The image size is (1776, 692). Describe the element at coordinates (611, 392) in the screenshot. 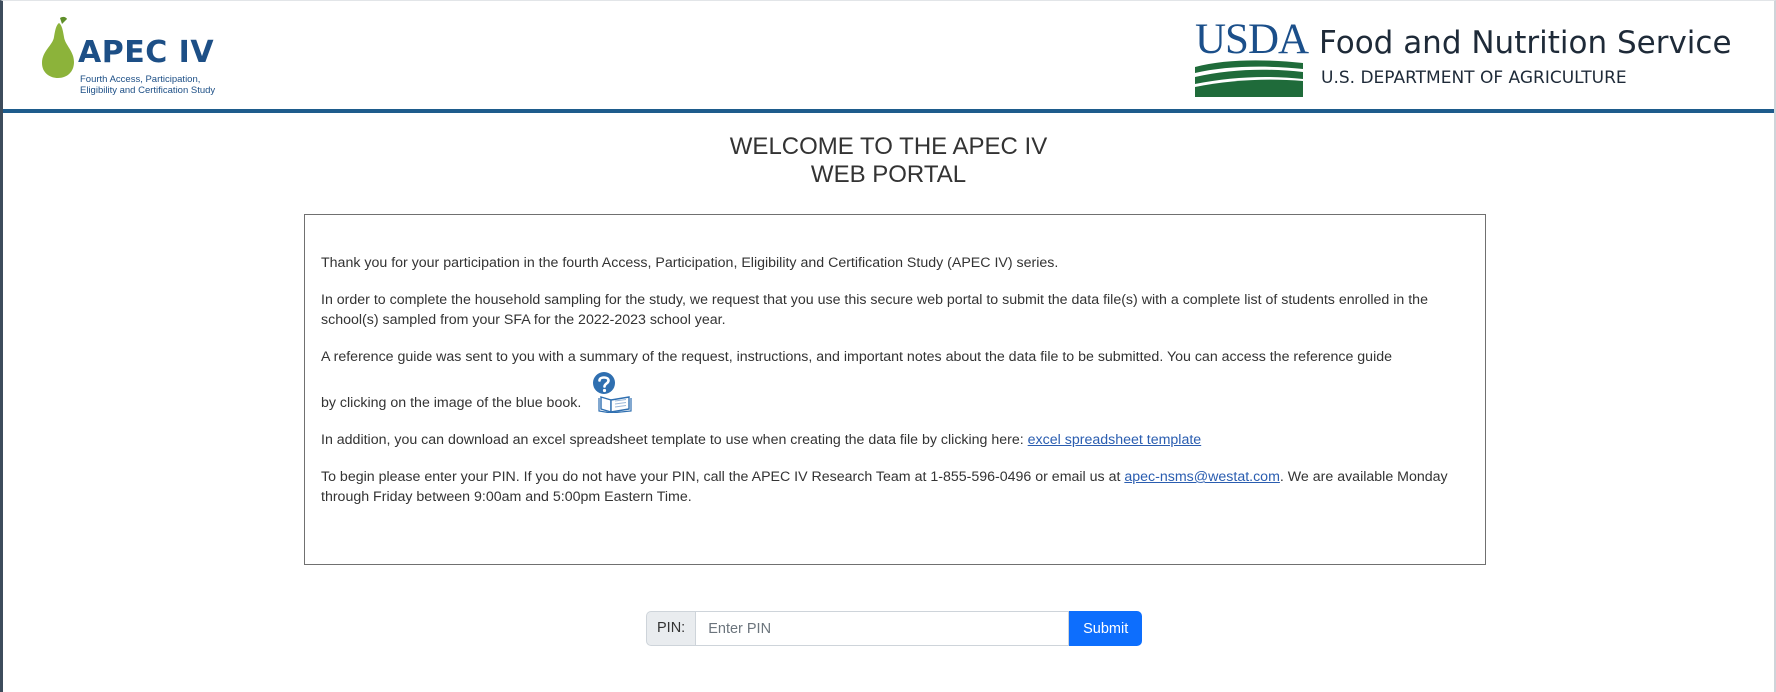

I see `blue-book-help-icon` at that location.